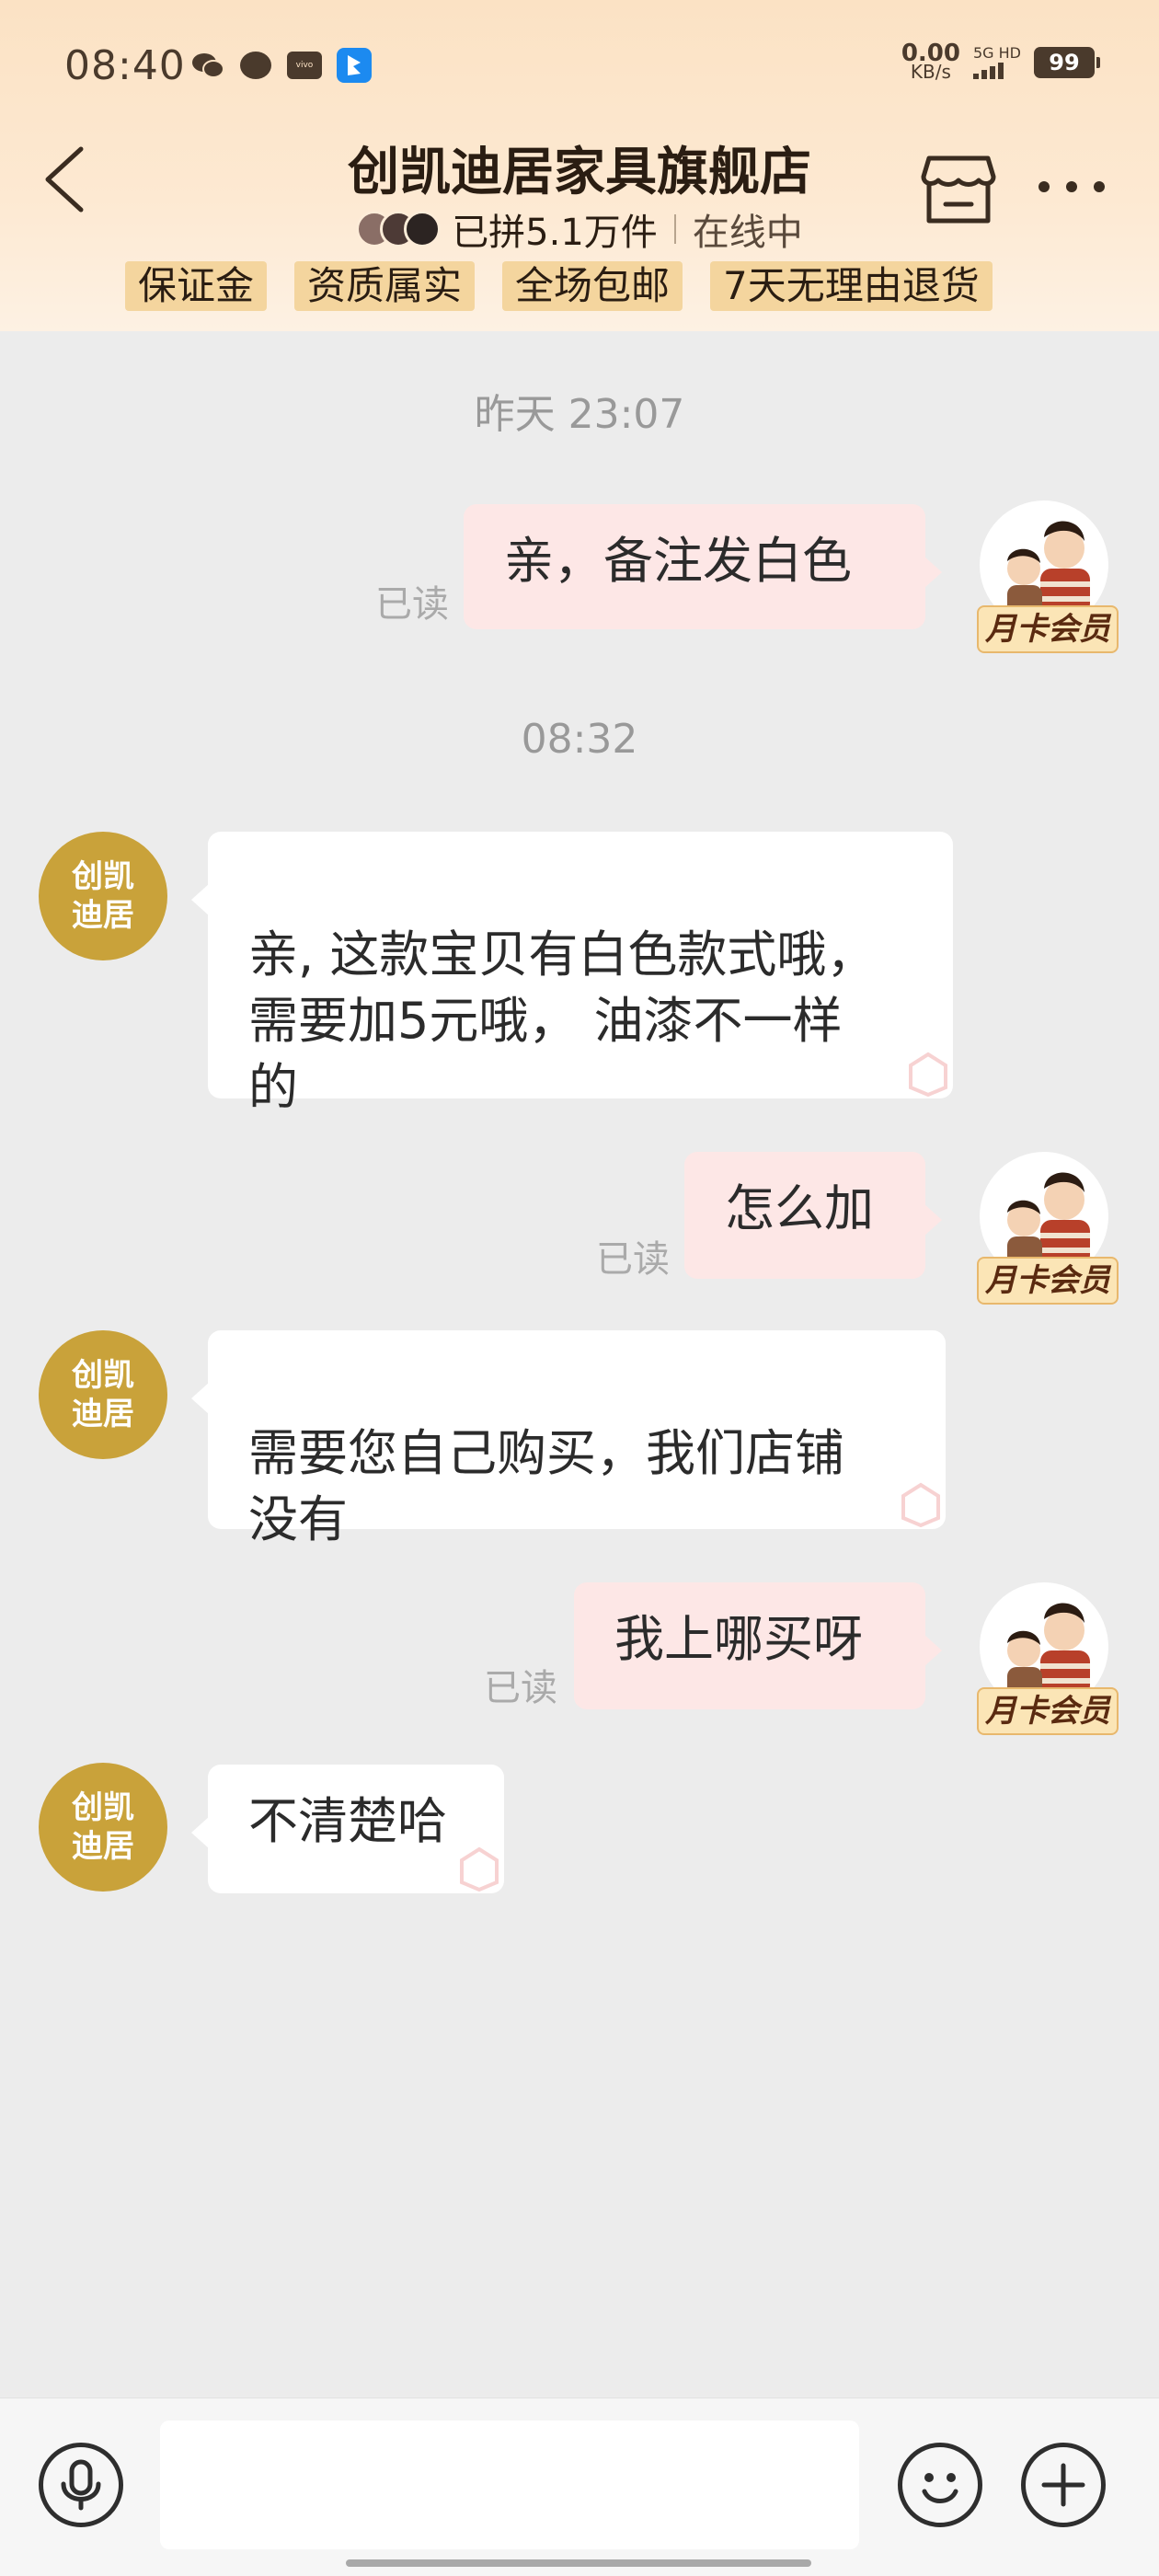 The width and height of the screenshot is (1159, 2576). I want to click on sales-count: 已拼5.1万件, so click(555, 233).